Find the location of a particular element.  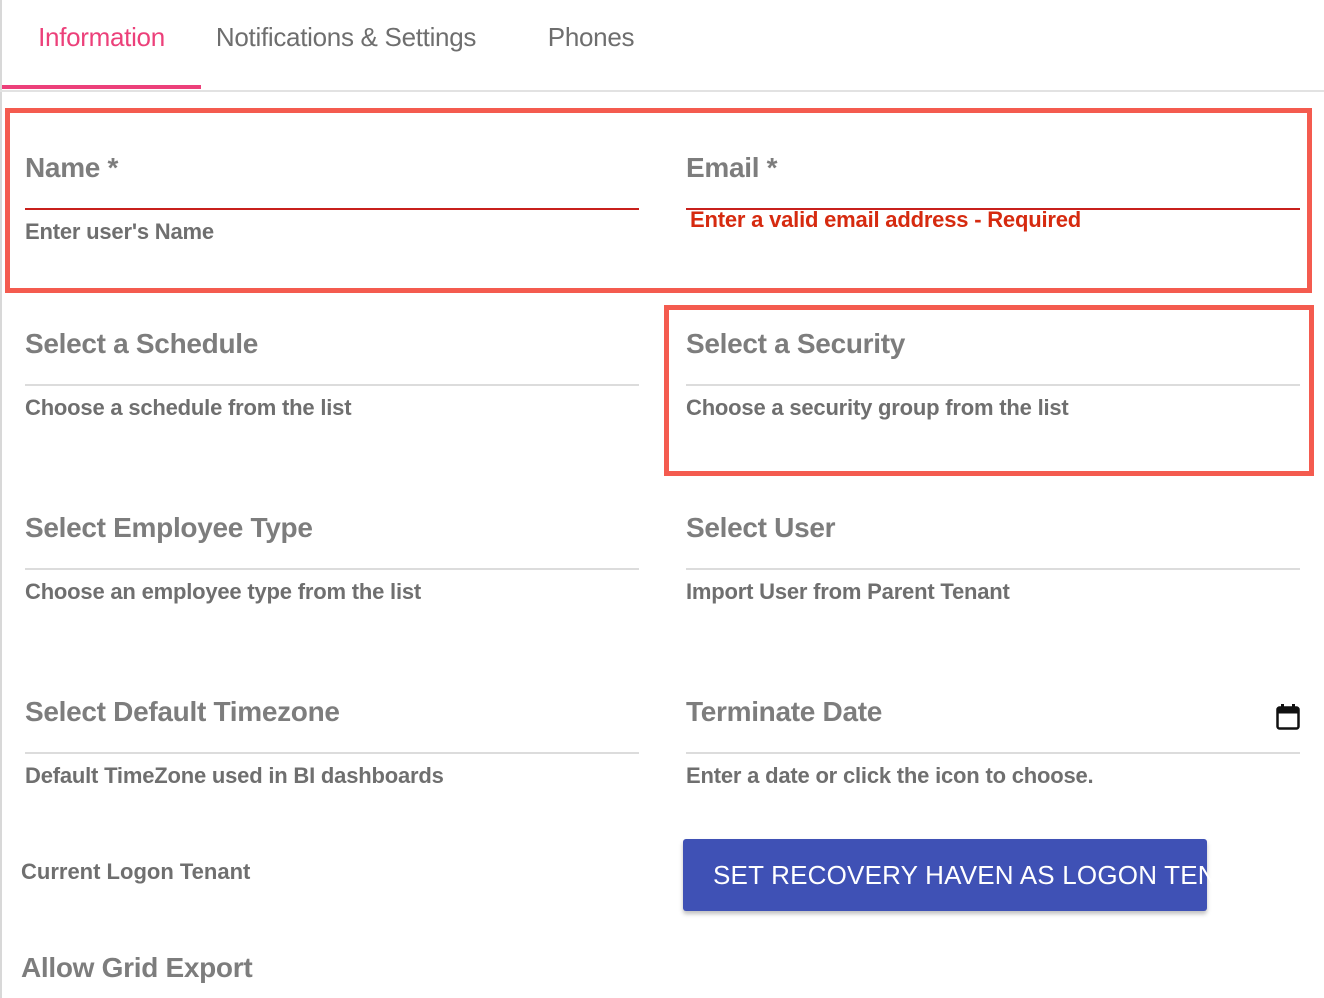

tab-notifications-settings: Notifications & Settings is located at coordinates (346, 44).